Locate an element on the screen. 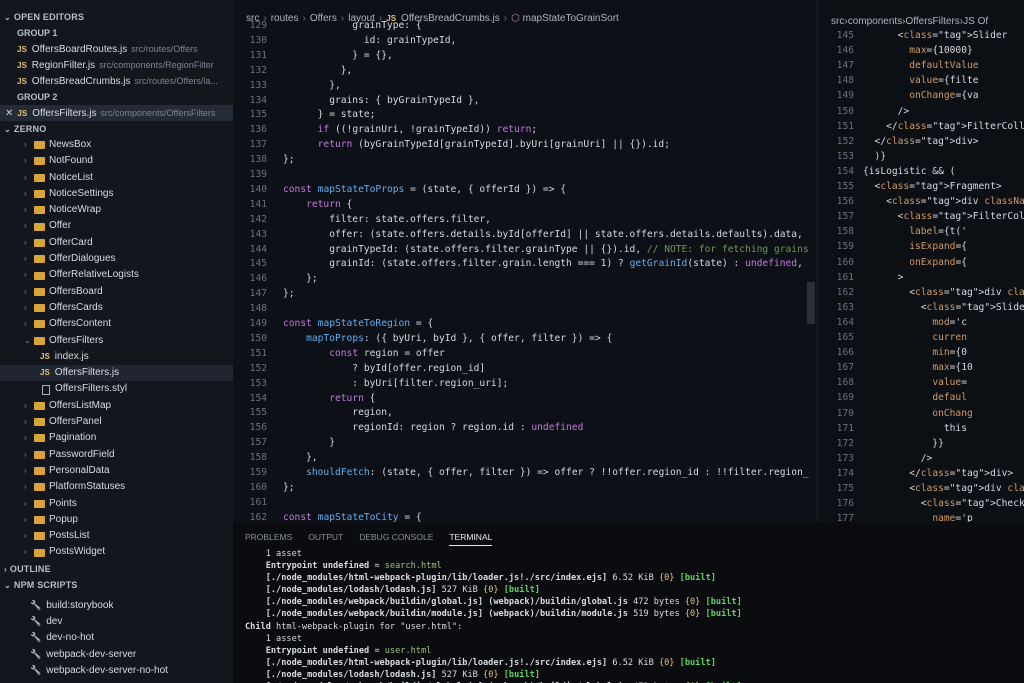 Image resolution: width=1024 pixels, height=683 pixels. tree-item: JS OffersFilters.js is located at coordinates (116, 373).